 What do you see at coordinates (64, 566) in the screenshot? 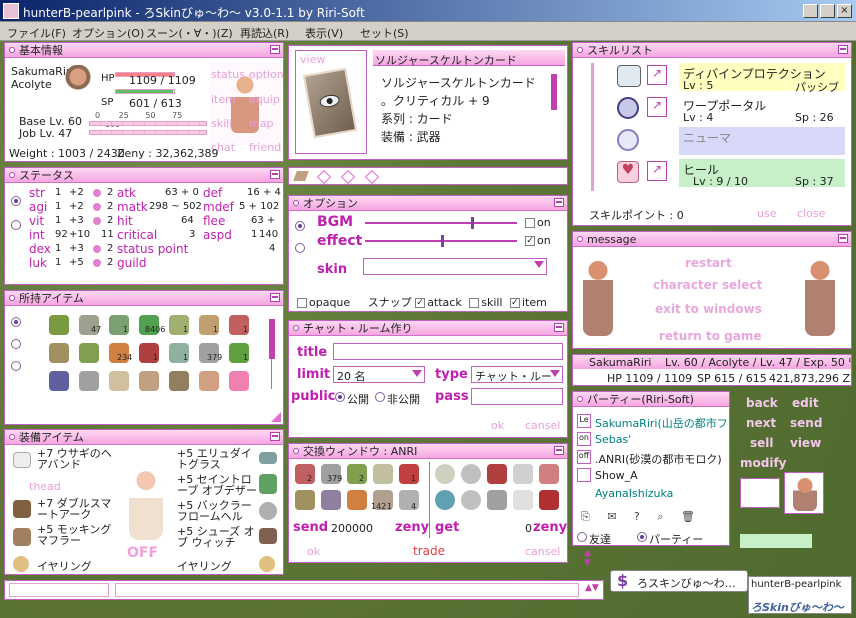
I see `equip-accessory-left: イヤリング` at bounding box center [64, 566].